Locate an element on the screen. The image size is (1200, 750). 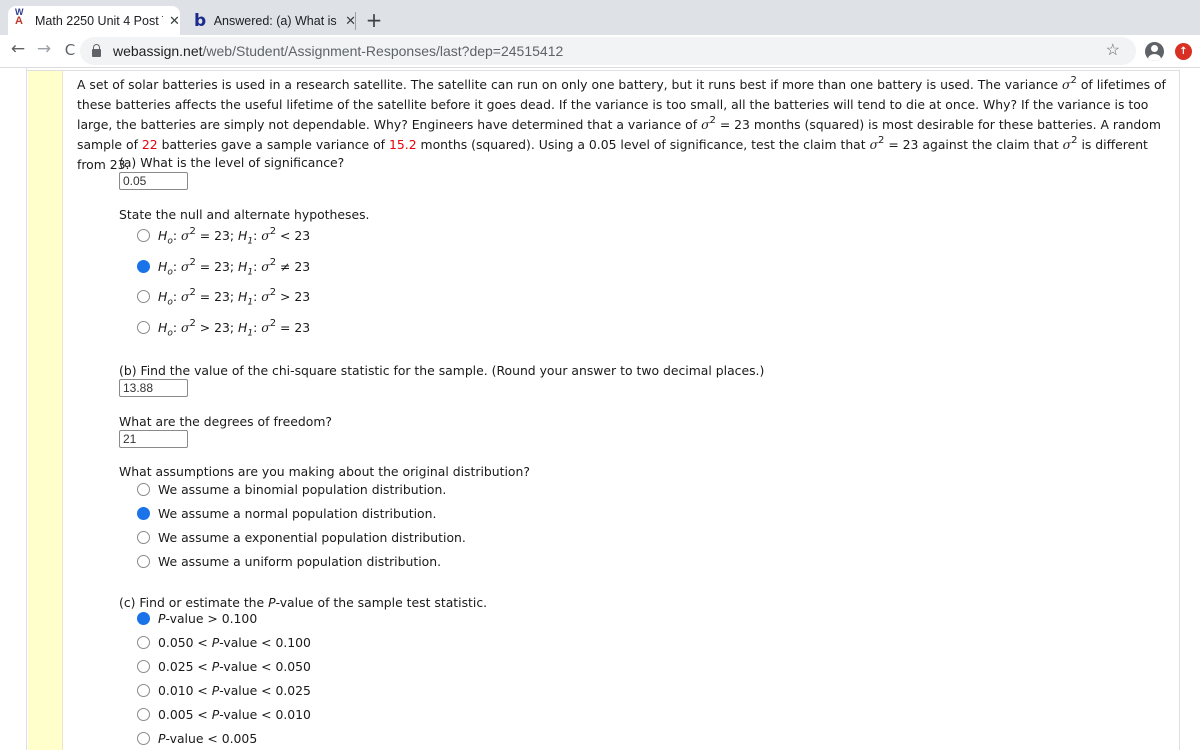
lock-icon is located at coordinates (96, 50).